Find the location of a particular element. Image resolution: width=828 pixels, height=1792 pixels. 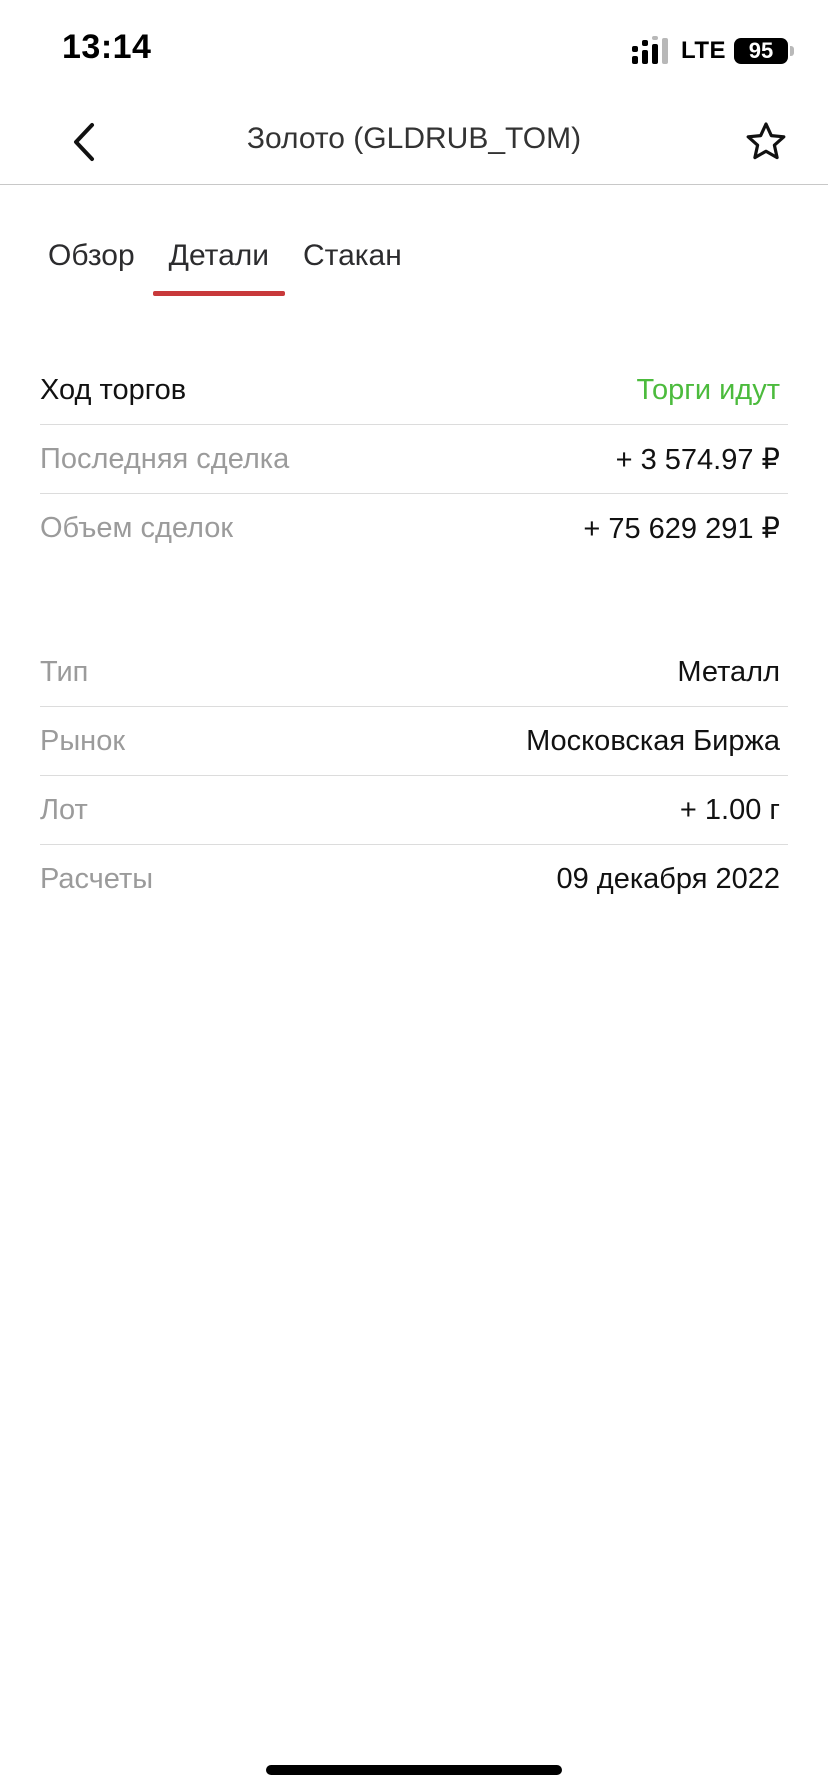

lot-value: + 1.00 г is located at coordinates (729, 809).